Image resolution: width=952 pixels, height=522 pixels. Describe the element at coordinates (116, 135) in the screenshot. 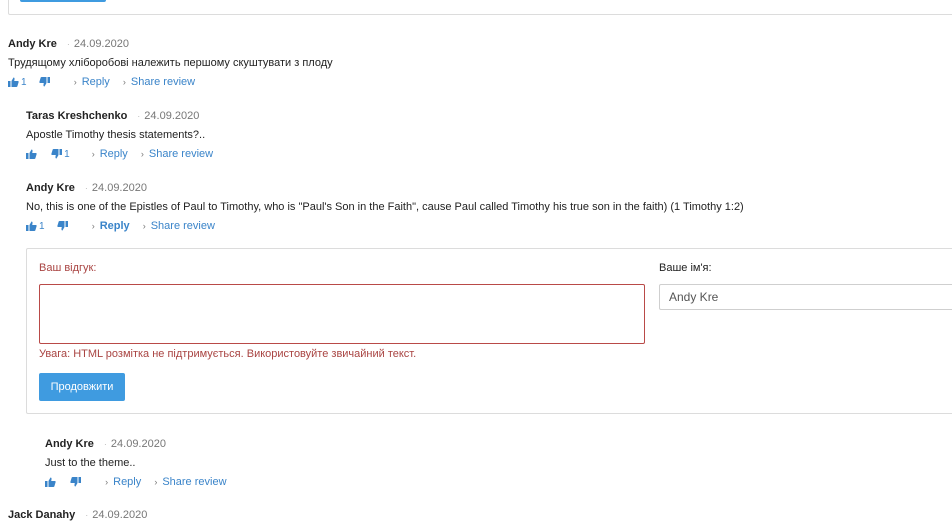

I see `comment-text: Apostle Timothy thesis statements?..` at that location.